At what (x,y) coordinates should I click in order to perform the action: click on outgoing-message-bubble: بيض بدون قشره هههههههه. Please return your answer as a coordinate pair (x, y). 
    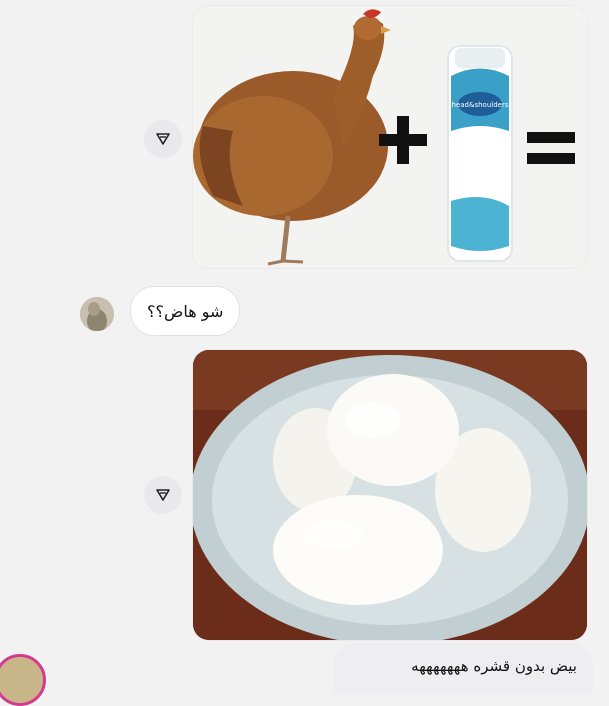
    Looking at the image, I should click on (463, 668).